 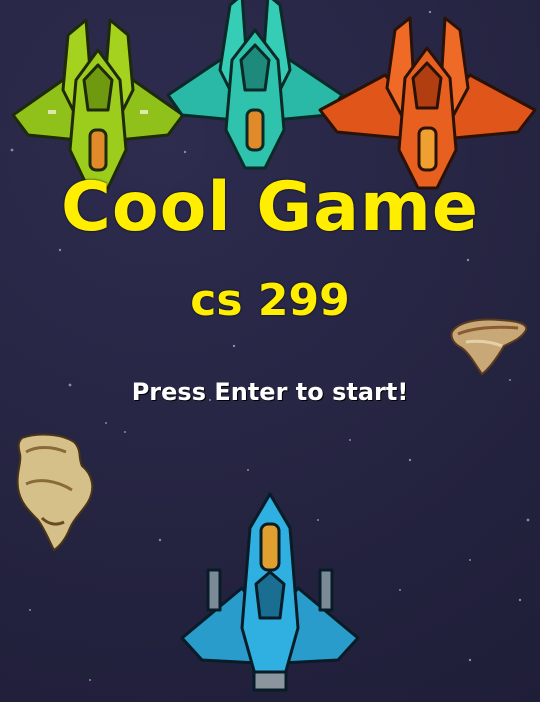 What do you see at coordinates (55, 492) in the screenshot?
I see `asteroid-large` at bounding box center [55, 492].